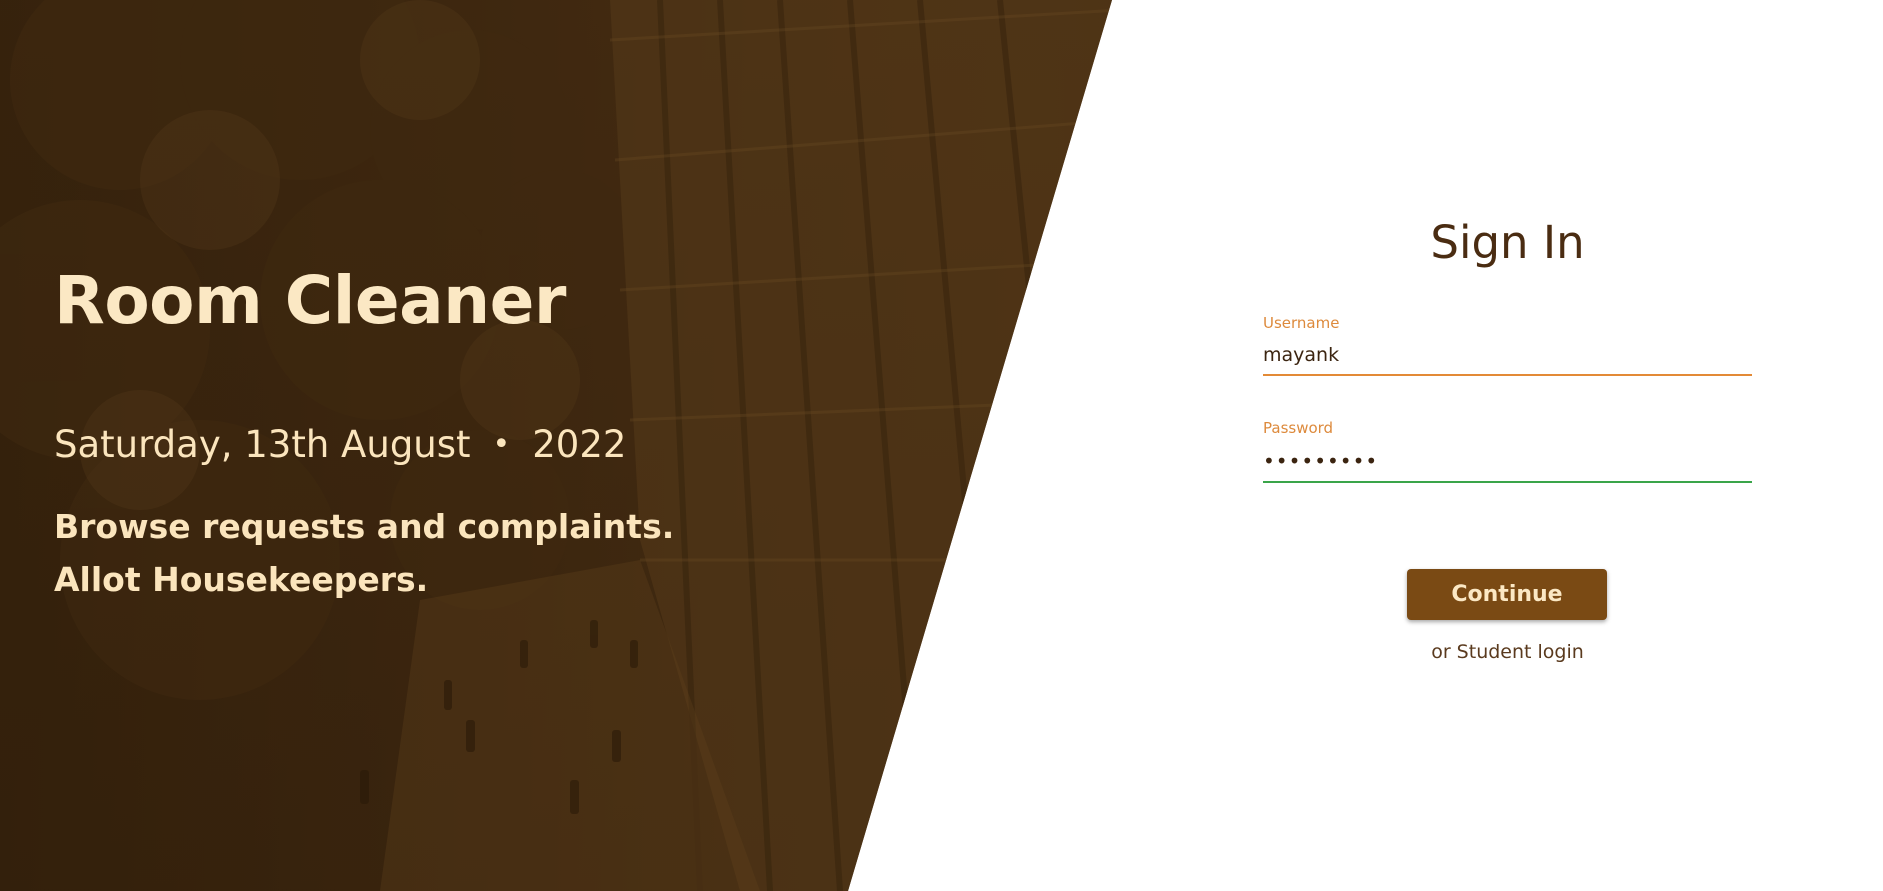 The image size is (1883, 891). I want to click on date-day: Saturday, 13th August, so click(262, 444).